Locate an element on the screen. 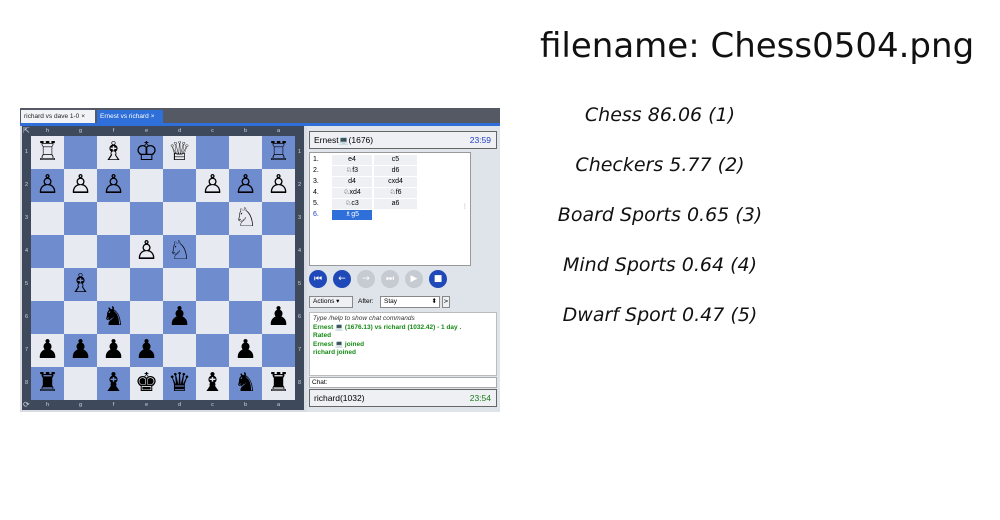  first-move-button: ⏮ is located at coordinates (318, 279).